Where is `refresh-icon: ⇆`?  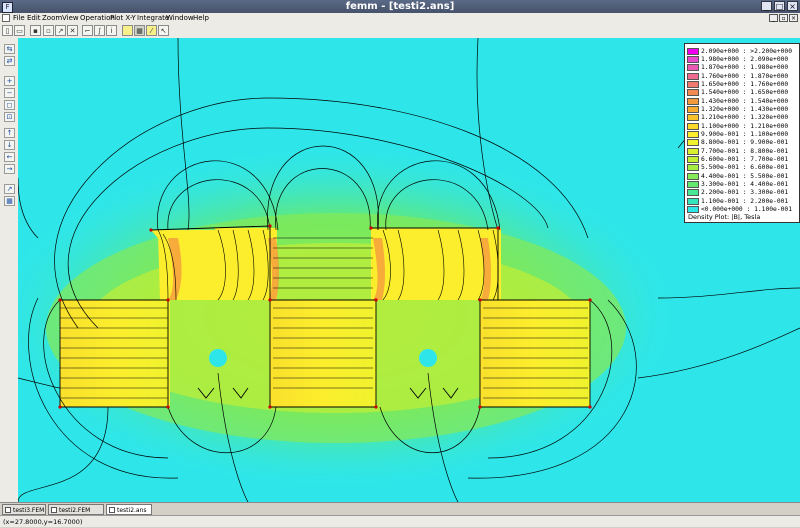 refresh-icon: ⇆ is located at coordinates (9, 49).